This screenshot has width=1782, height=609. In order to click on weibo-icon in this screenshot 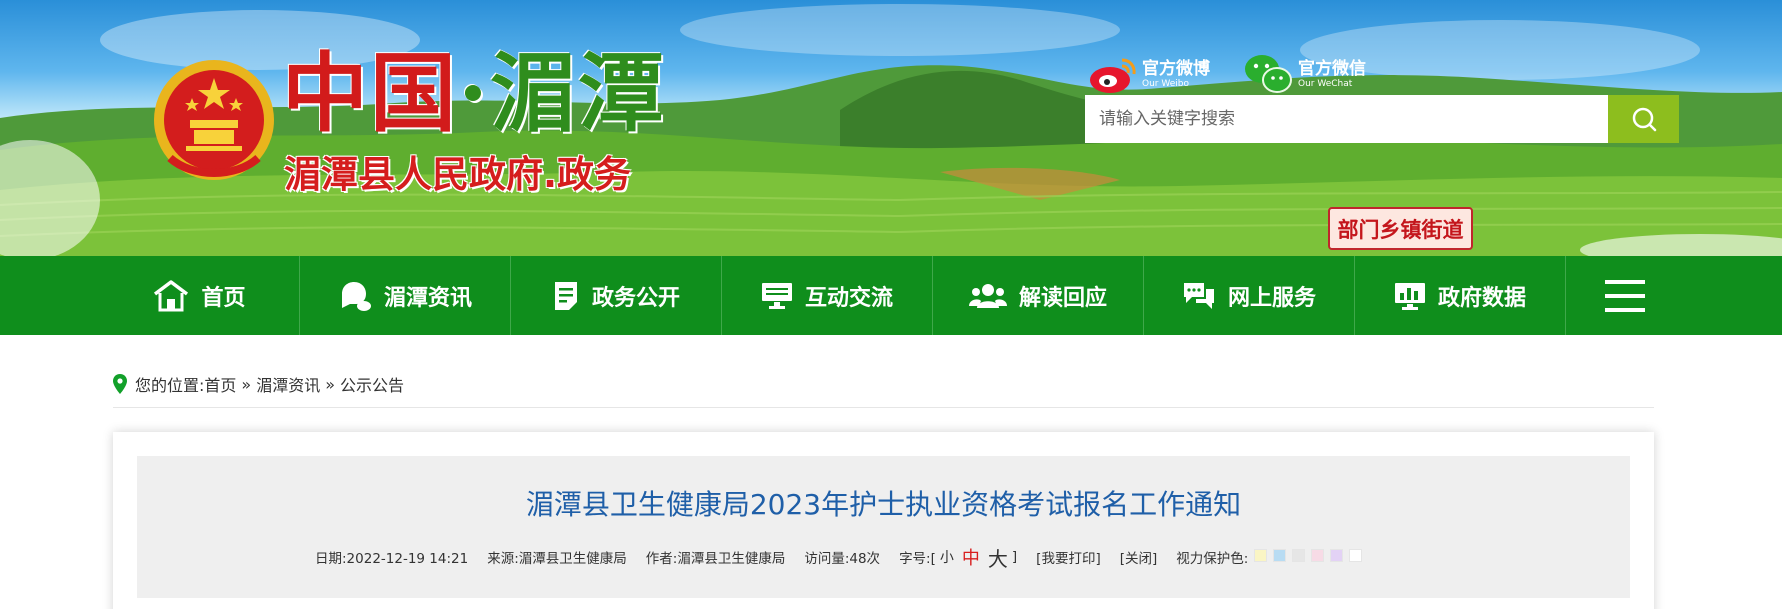, I will do `click(1113, 75)`.